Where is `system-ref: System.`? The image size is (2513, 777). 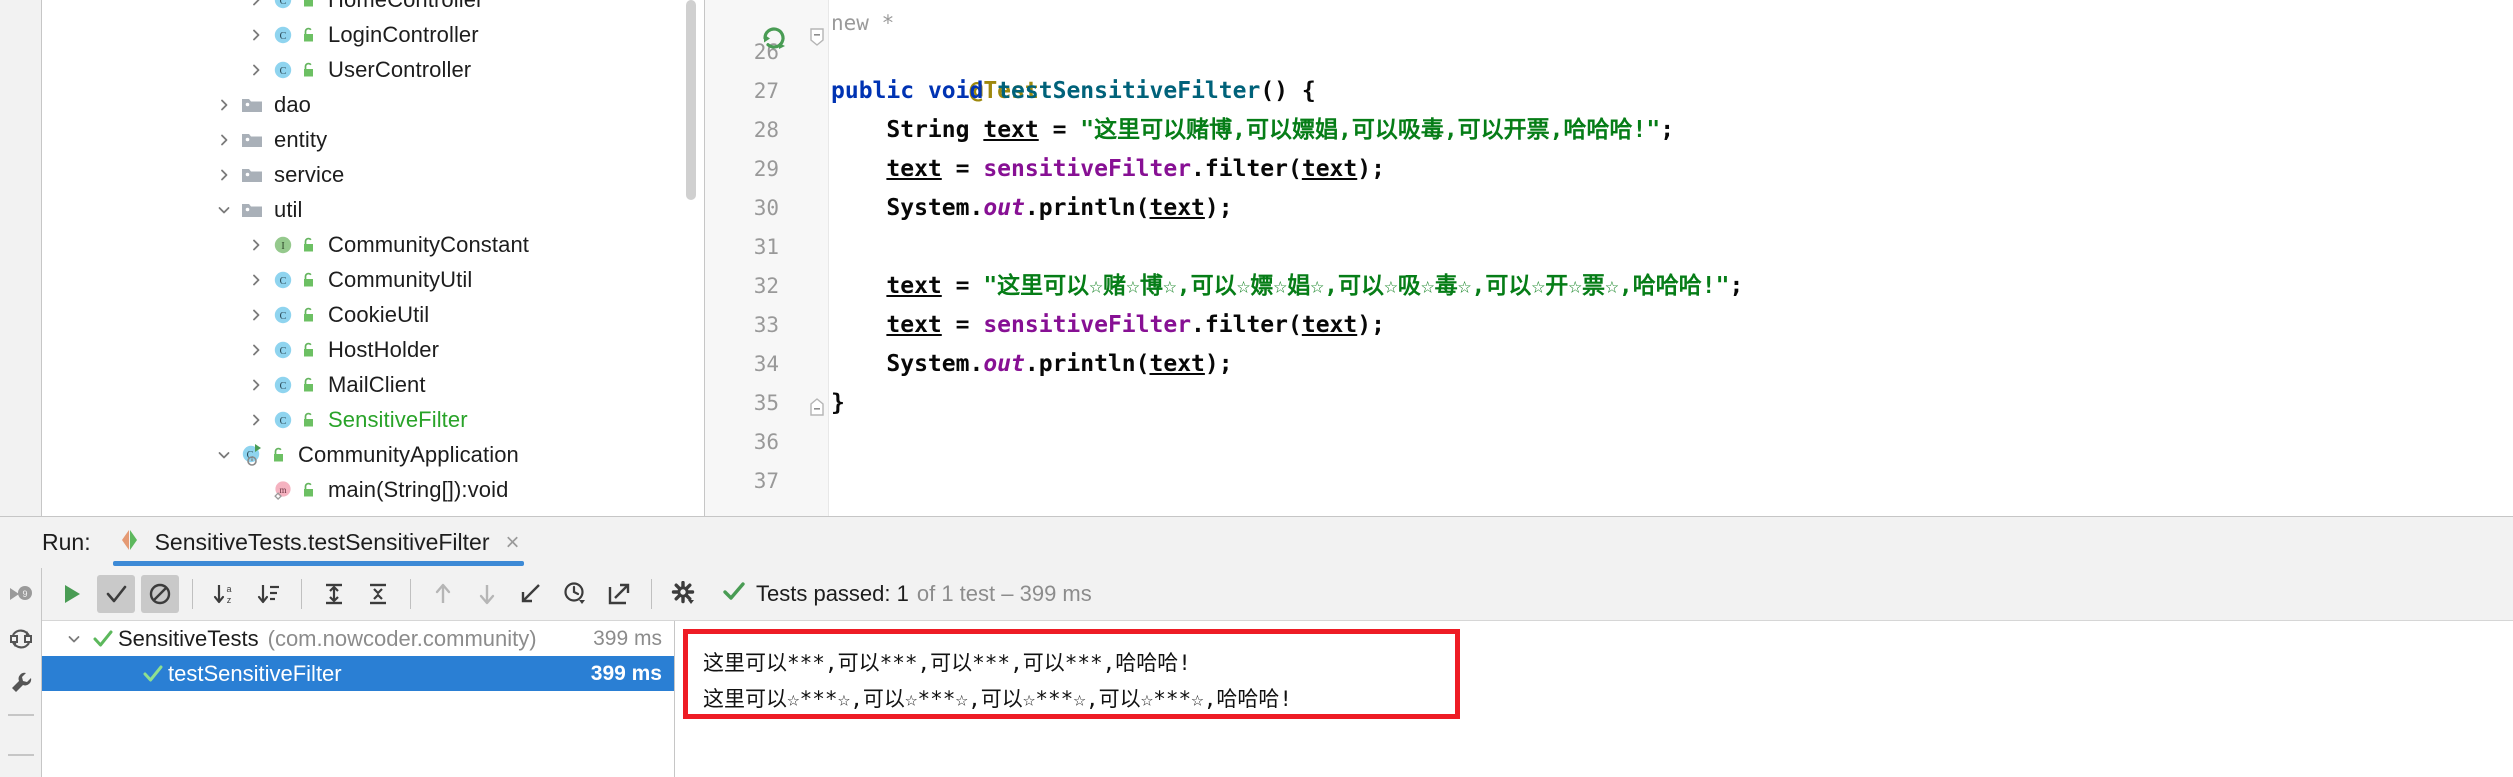
system-ref: System. is located at coordinates (935, 364).